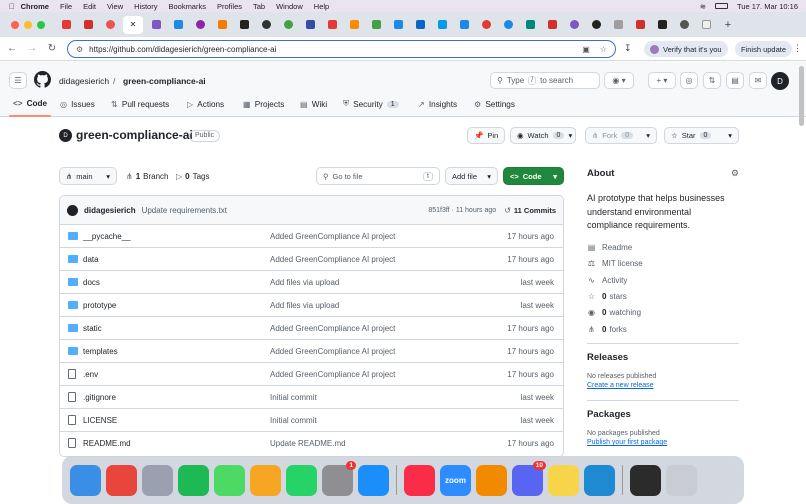  Describe the element at coordinates (147, 176) in the screenshot. I see `branches-link: ⋔ 1 Branch` at that location.